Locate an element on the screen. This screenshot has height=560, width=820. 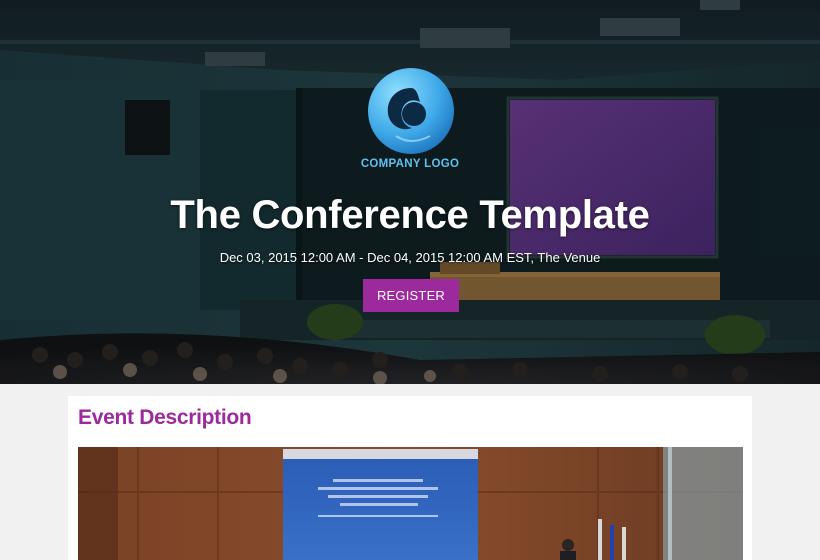
logo-text: COMPANY LOGO is located at coordinates (410, 164).